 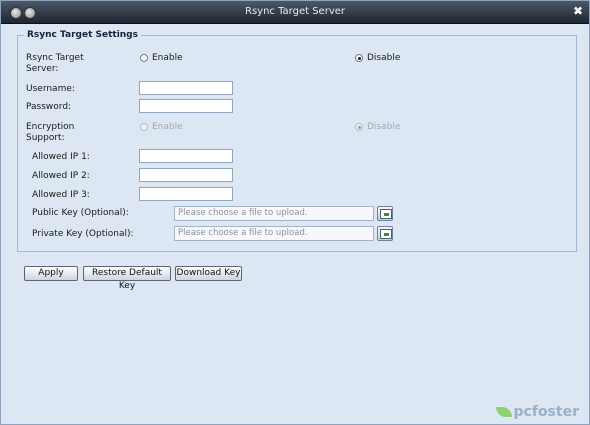 What do you see at coordinates (82, 35) in the screenshot?
I see `section-title: Rsync Target Settings` at bounding box center [82, 35].